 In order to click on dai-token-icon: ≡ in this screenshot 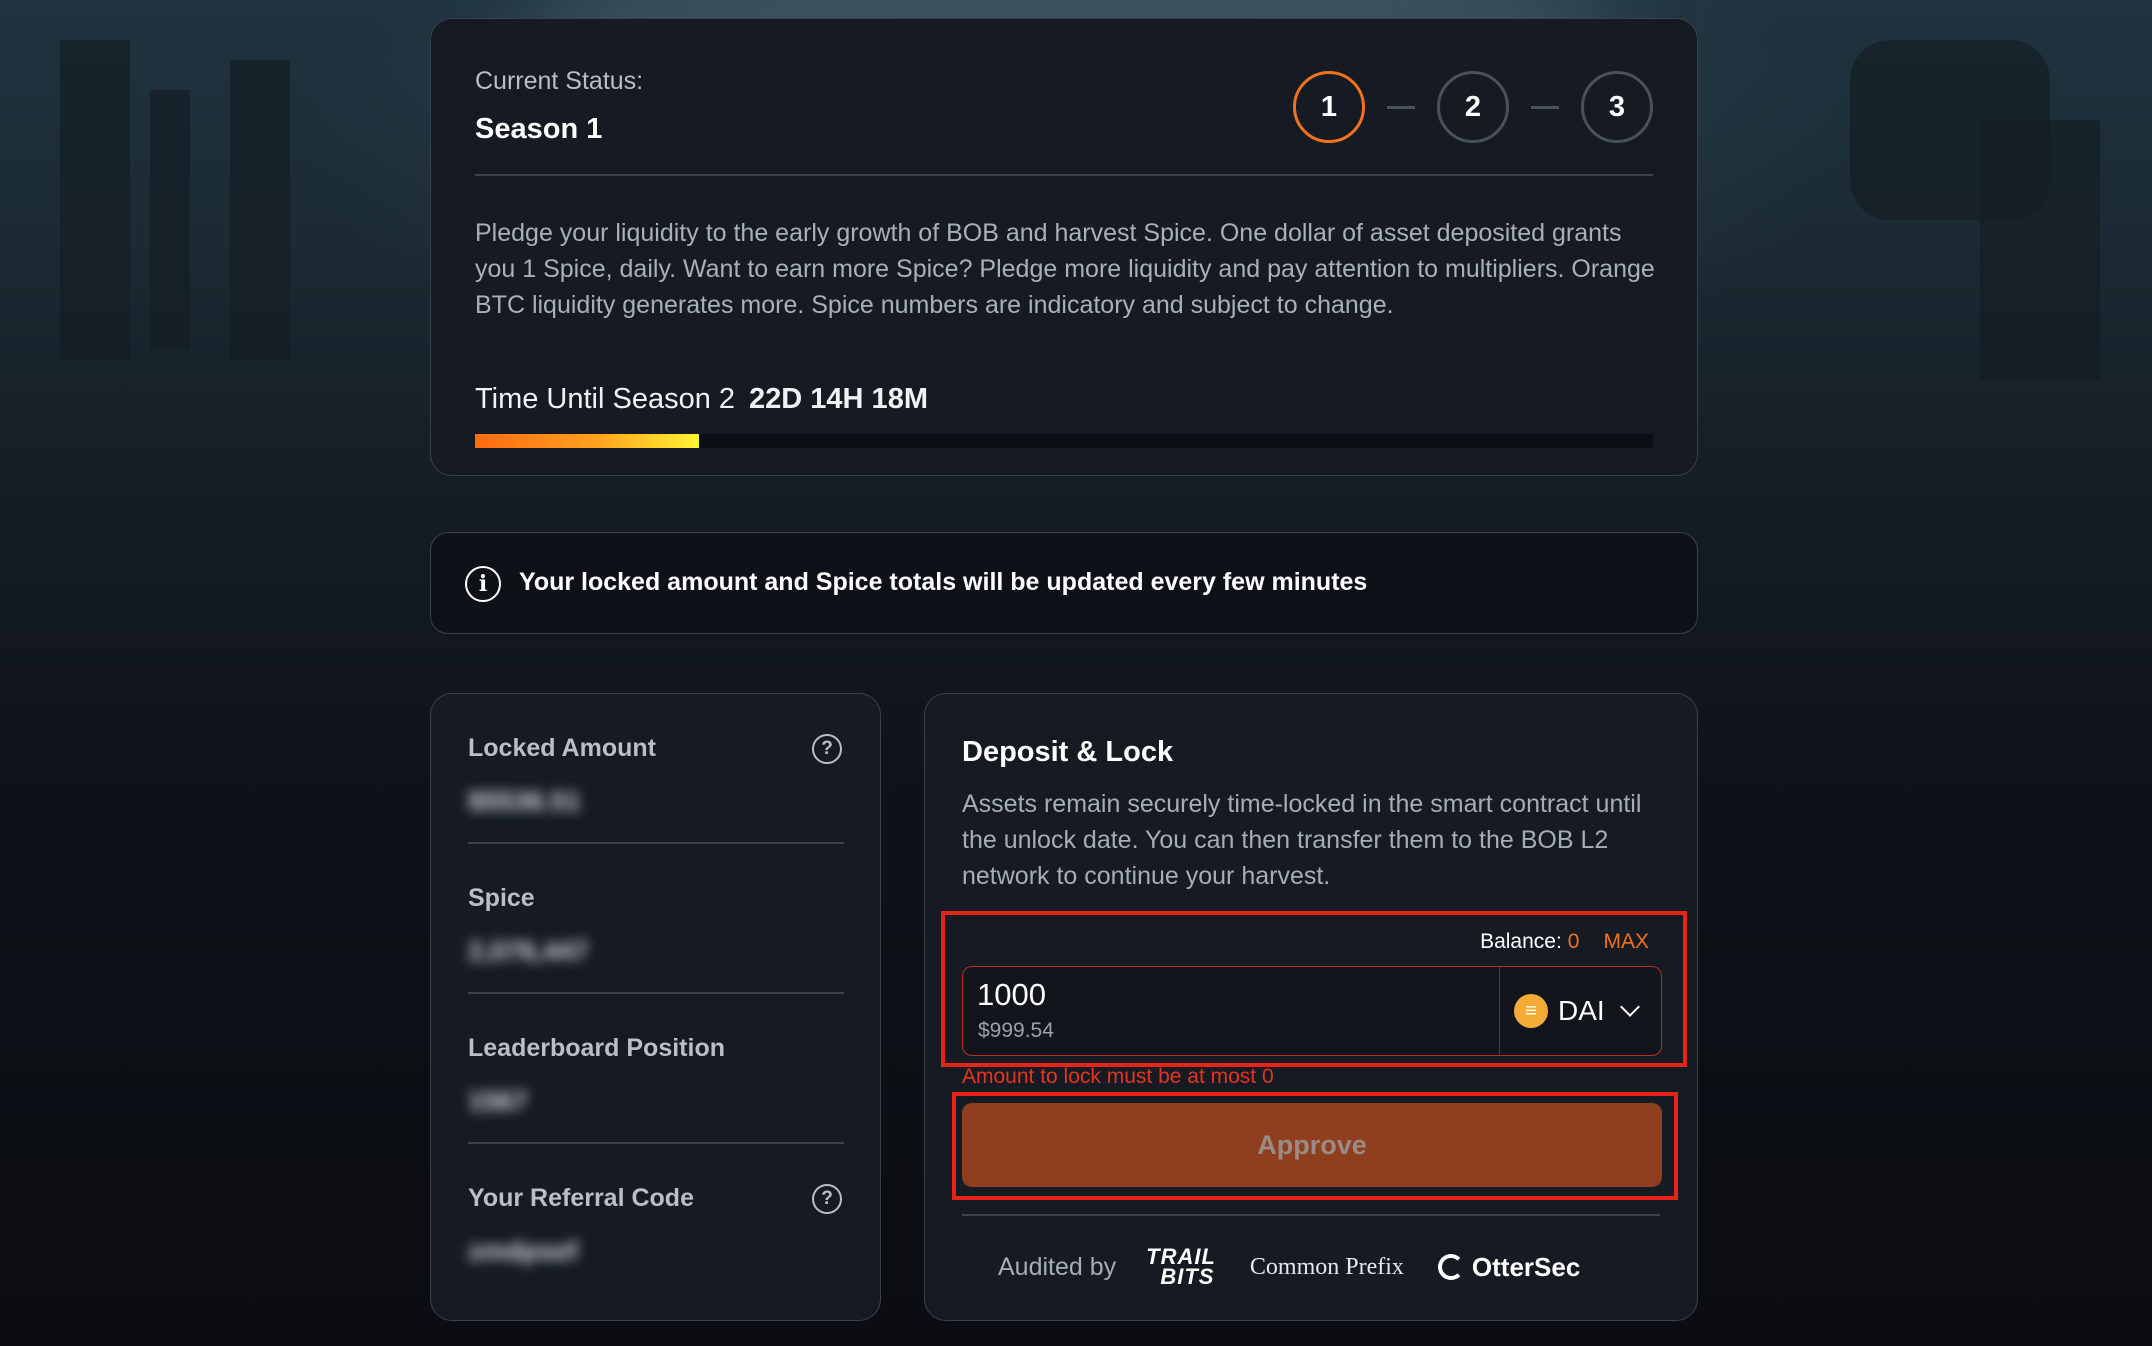, I will do `click(1531, 1011)`.